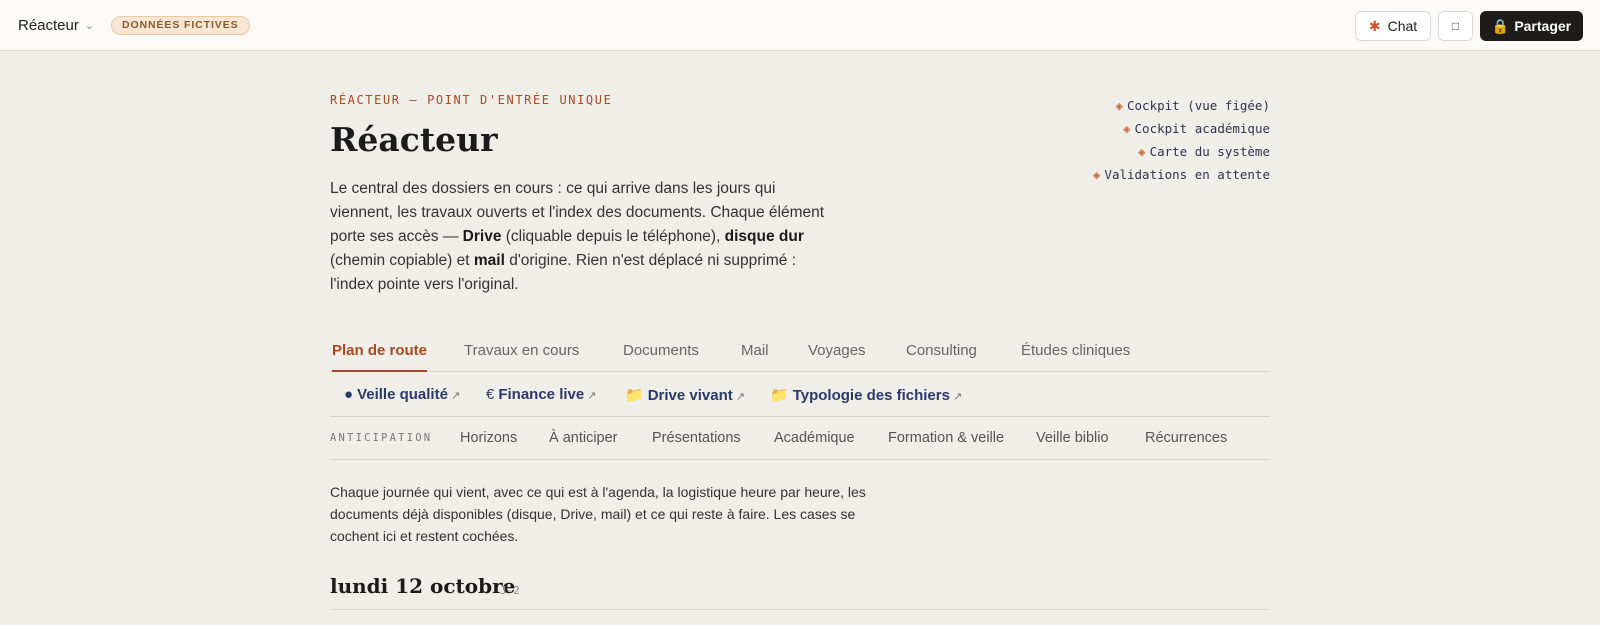  Describe the element at coordinates (685, 395) in the screenshot. I see `shortcut-drive-vivant: 📁 Drive vivant ↗` at that location.